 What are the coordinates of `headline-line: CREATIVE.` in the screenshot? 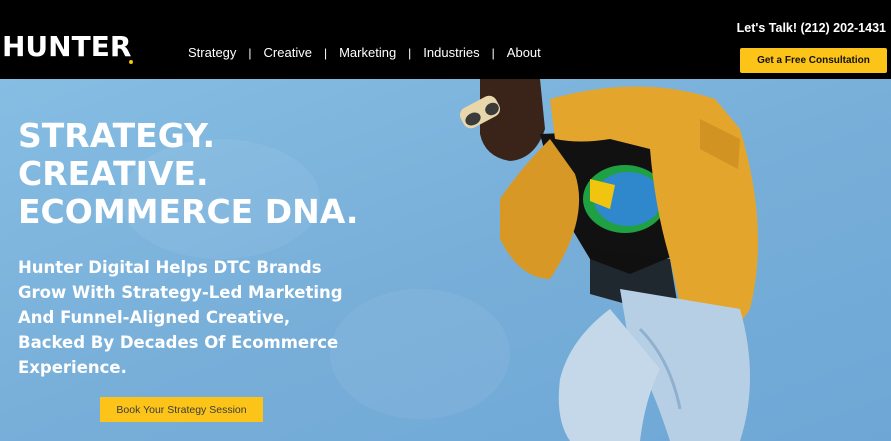 It's located at (113, 173).